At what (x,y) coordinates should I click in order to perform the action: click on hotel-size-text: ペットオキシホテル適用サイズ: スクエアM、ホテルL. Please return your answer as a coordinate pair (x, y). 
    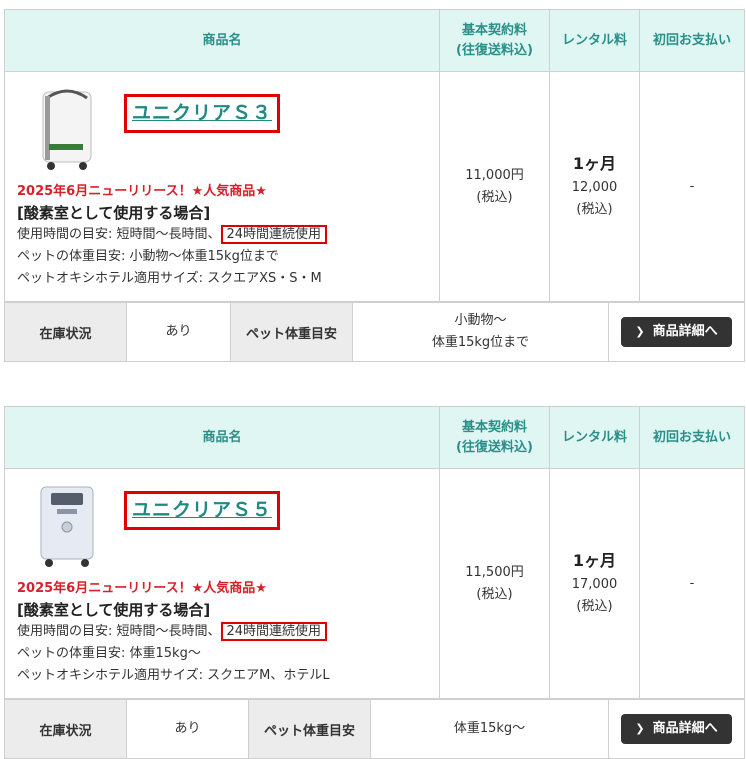
    Looking at the image, I should click on (173, 675).